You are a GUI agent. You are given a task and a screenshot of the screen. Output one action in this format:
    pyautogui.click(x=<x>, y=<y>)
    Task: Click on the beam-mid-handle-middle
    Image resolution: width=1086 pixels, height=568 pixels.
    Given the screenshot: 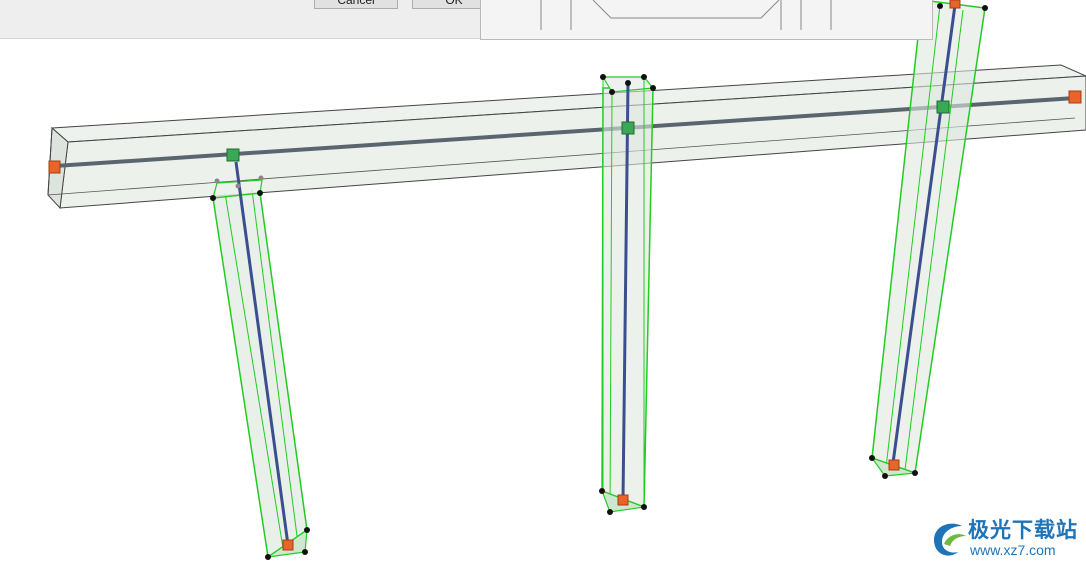 What is the action you would take?
    pyautogui.click(x=628, y=128)
    